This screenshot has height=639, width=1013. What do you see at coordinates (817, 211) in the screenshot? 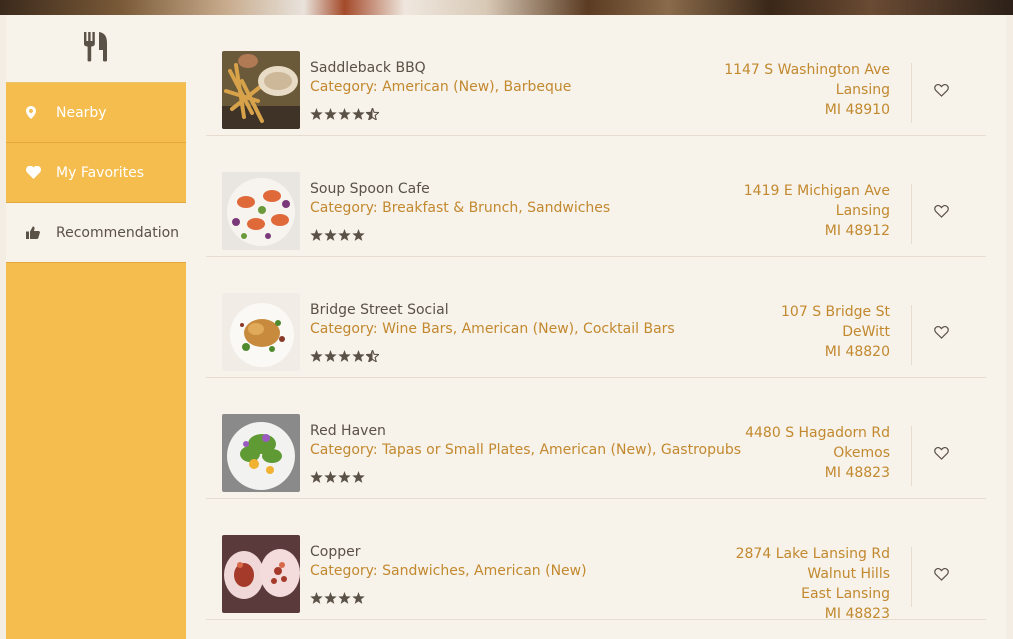
I see `restaurant-address: 1419 E Michigan Ave Lansing MI 48912` at bounding box center [817, 211].